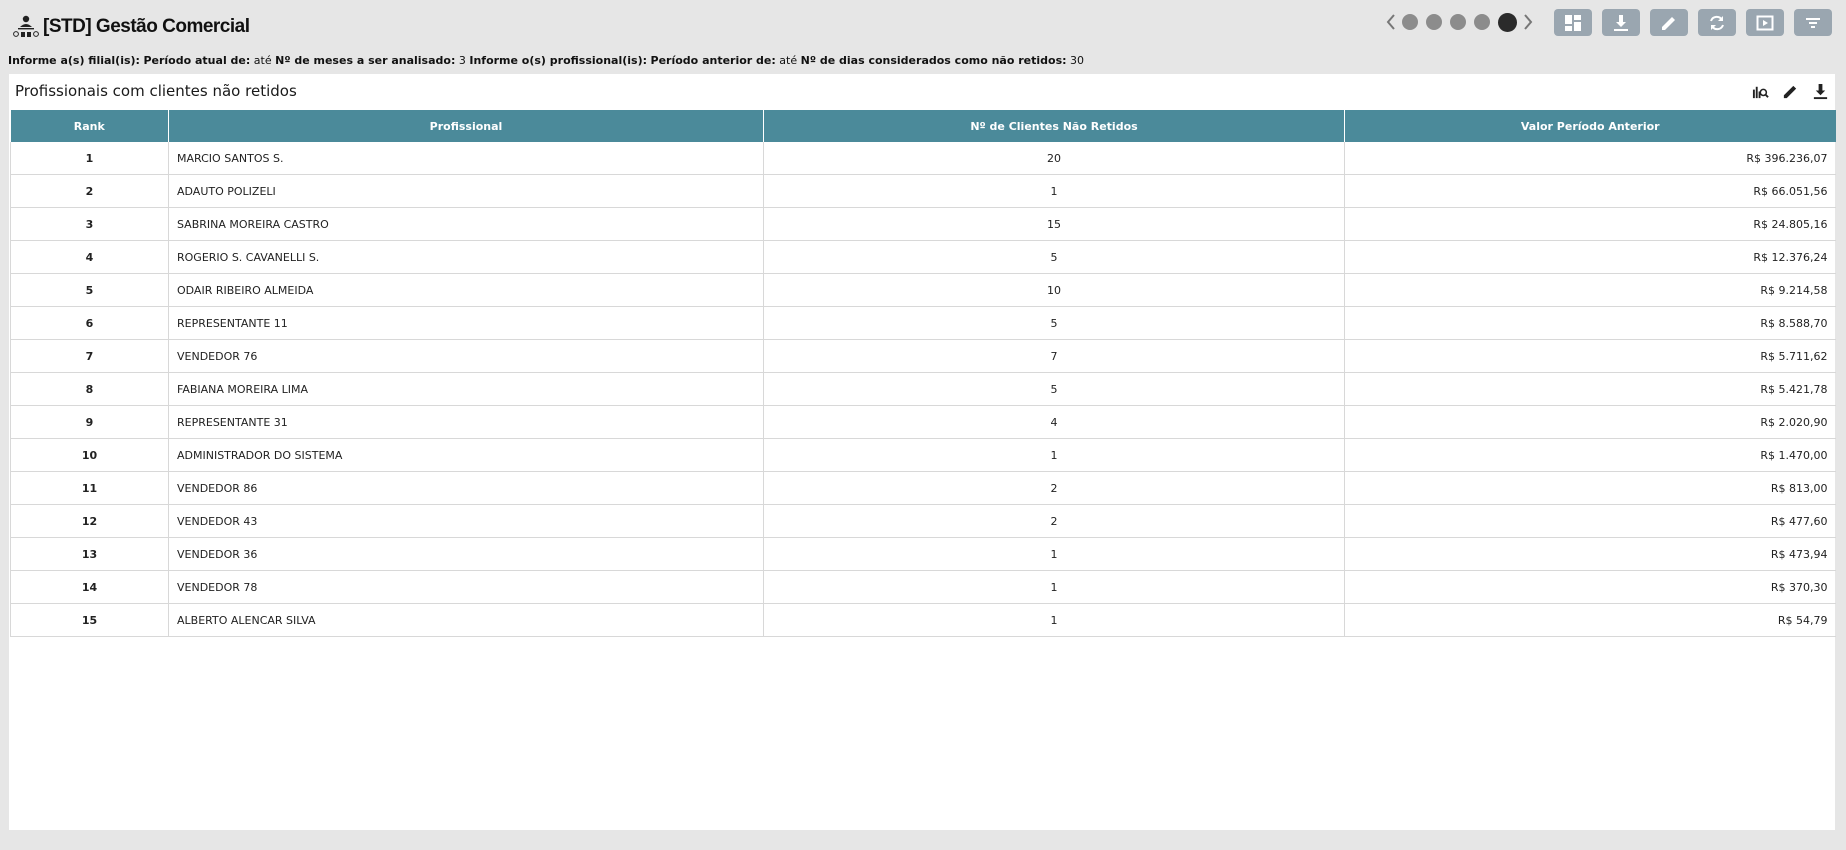 Image resolution: width=1846 pixels, height=850 pixels. I want to click on table-row: 10 ADMINISTRADOR DO SISTEMA 1 R$ 1.470,00, so click(923, 455).